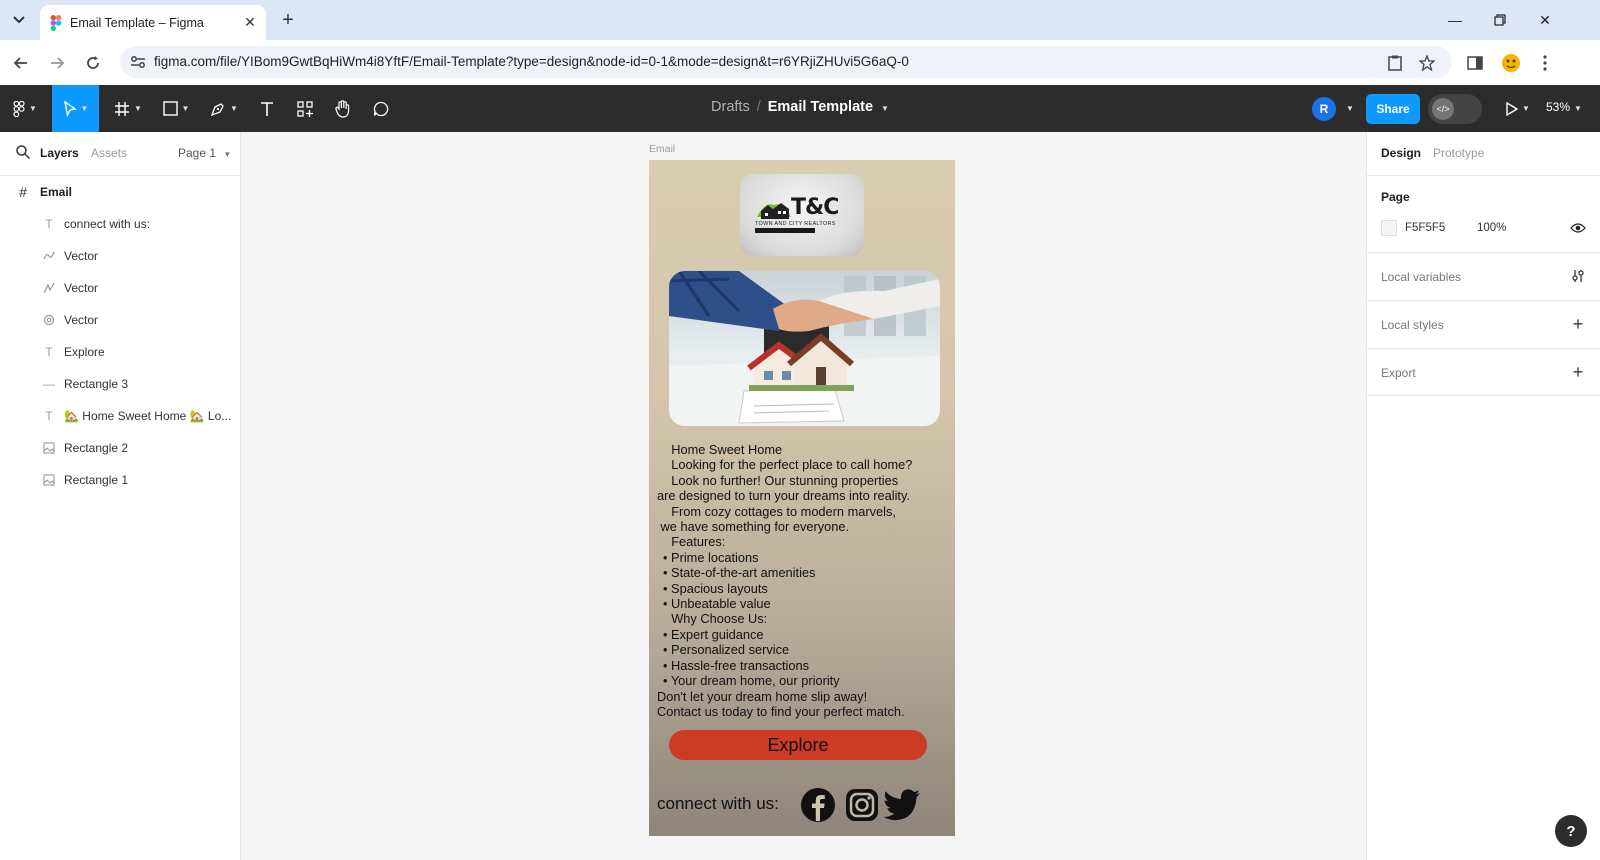  What do you see at coordinates (25, 108) in the screenshot?
I see `main-menu-button: ▼` at bounding box center [25, 108].